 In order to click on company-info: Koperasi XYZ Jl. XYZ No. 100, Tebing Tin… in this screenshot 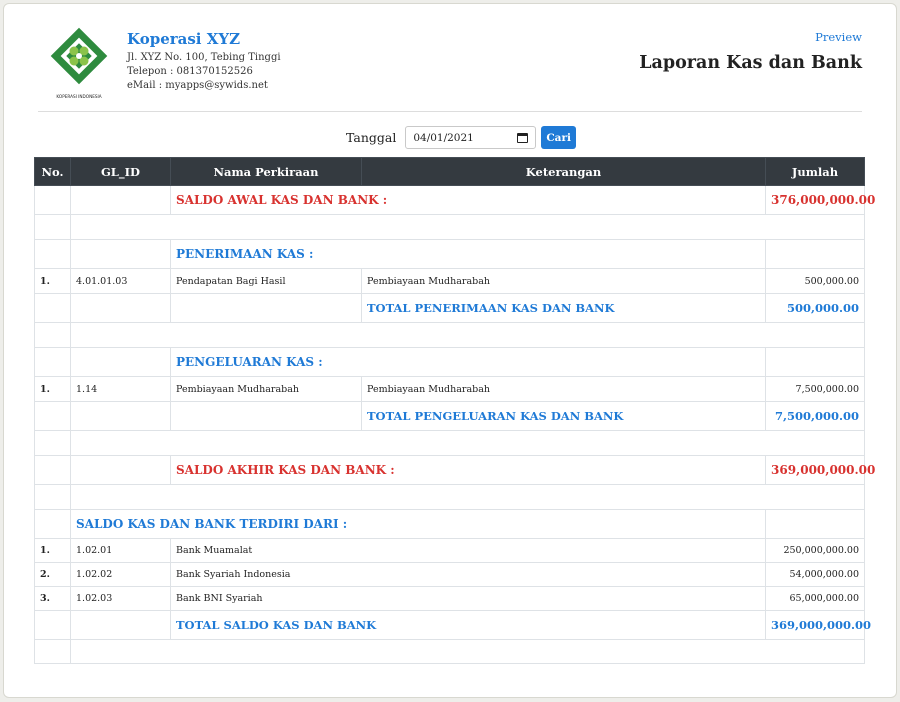, I will do `click(204, 61)`.